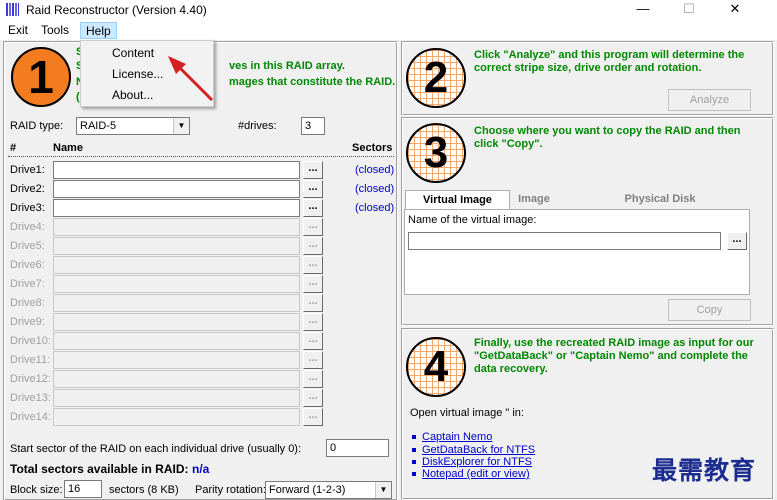  I want to click on menu-tools: Tools, so click(55, 30).